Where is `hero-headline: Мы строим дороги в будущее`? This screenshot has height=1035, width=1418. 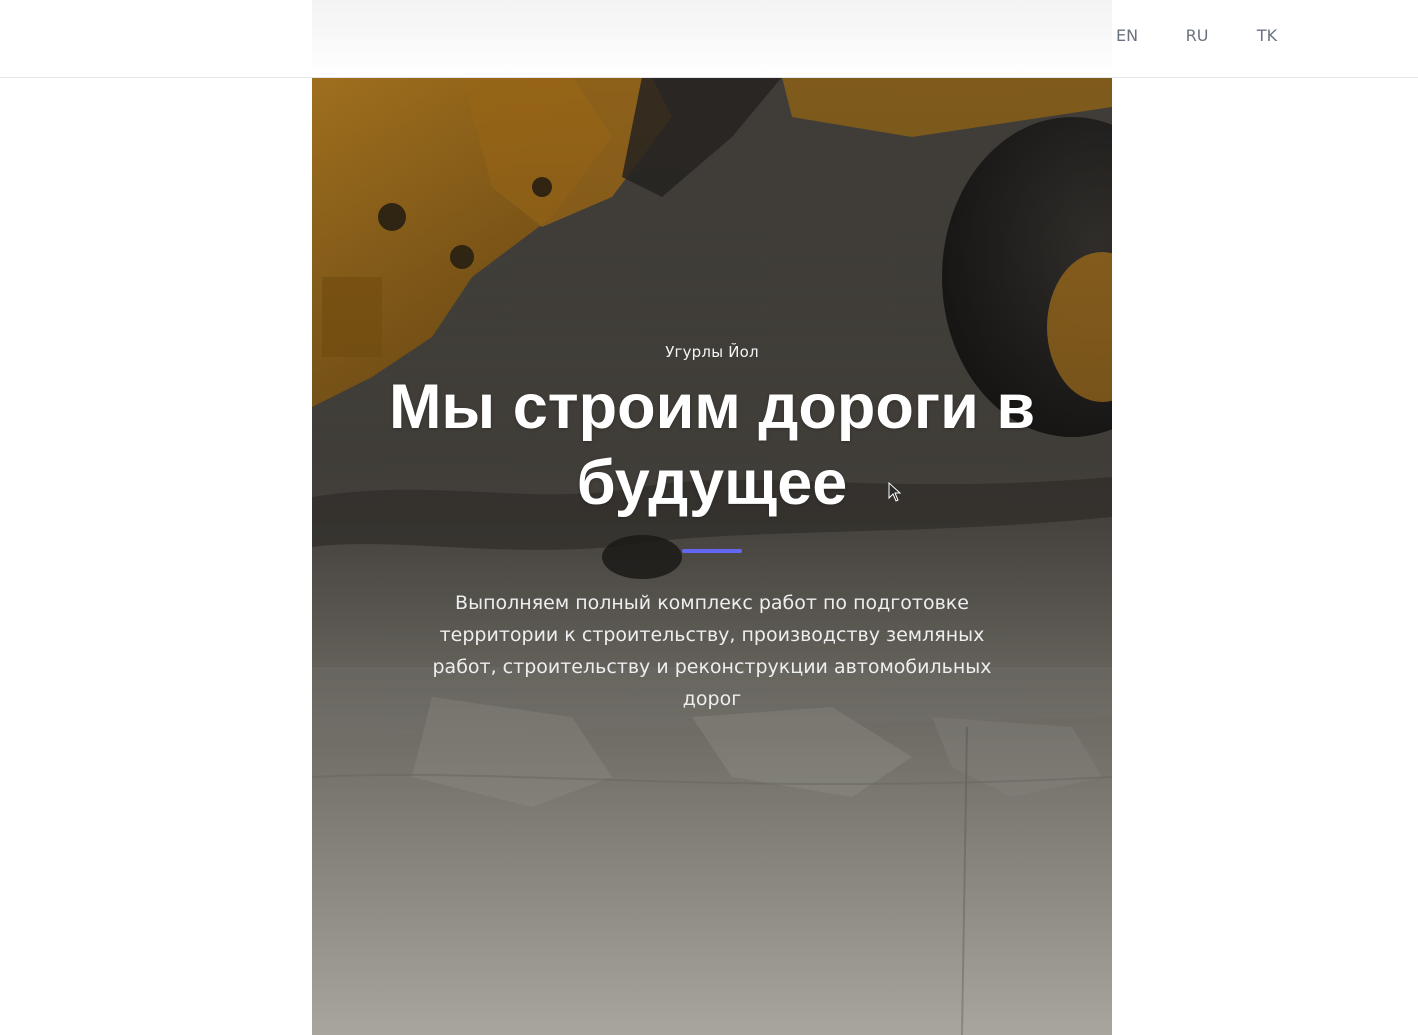 hero-headline: Мы строим дороги в будущее is located at coordinates (712, 445).